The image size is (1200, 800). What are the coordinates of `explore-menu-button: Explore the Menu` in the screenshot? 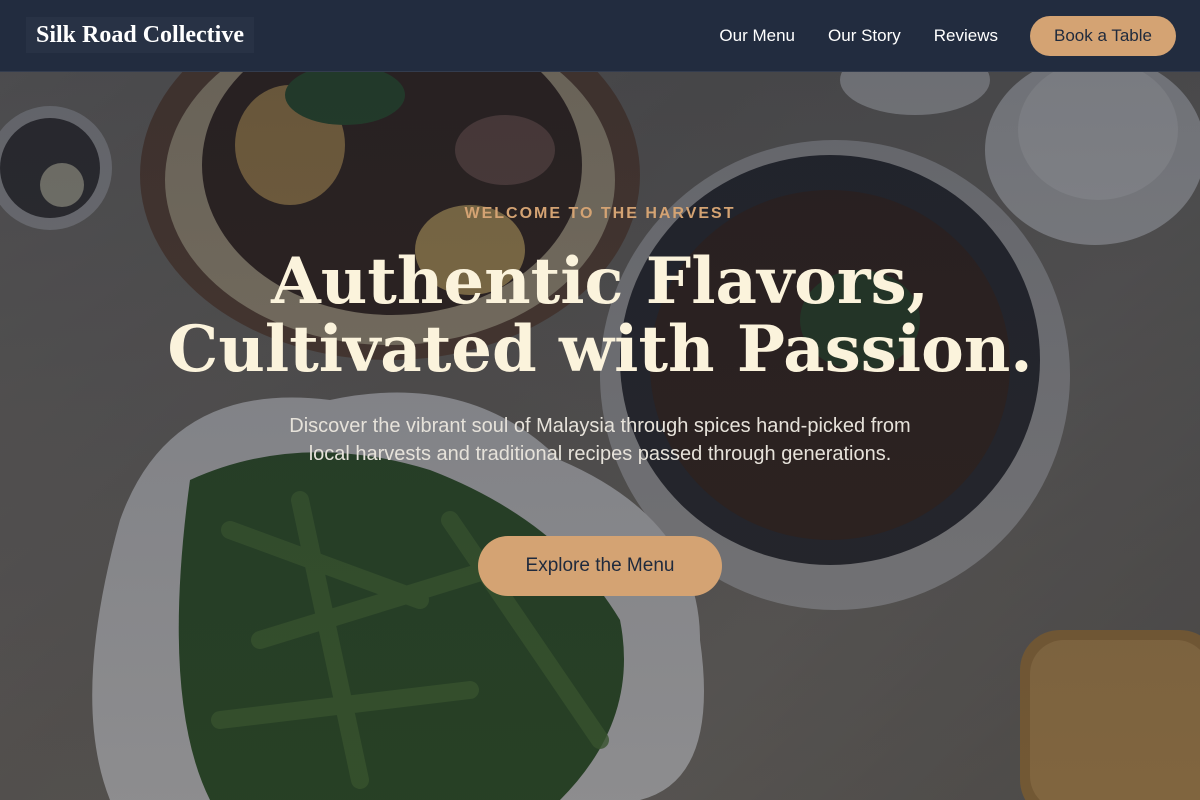 It's located at (600, 566).